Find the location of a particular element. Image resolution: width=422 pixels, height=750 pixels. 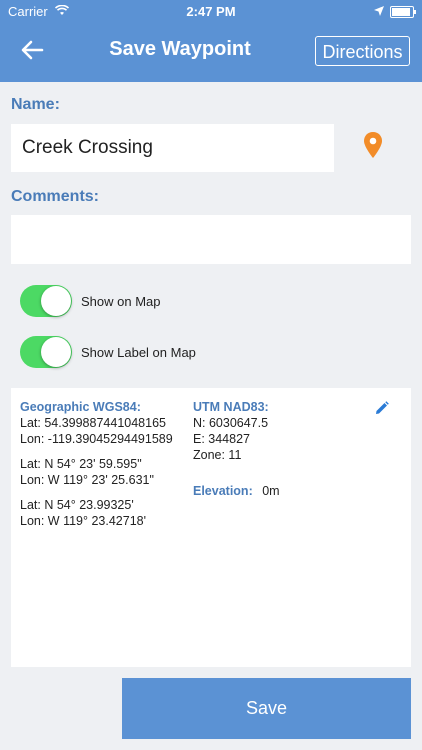

lat-dms: Lat: N 54° 23' 59.595" is located at coordinates (81, 464).